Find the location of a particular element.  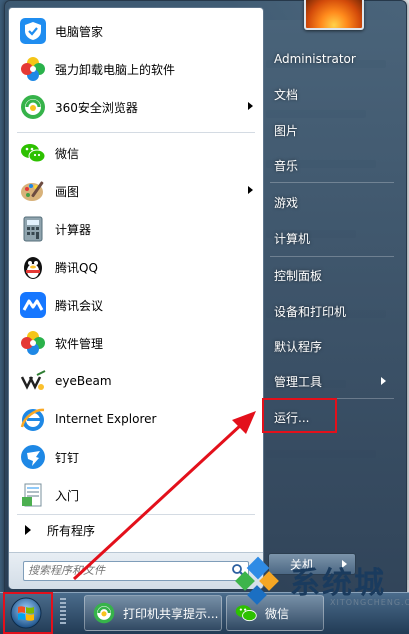

eyebeam-icon is located at coordinates (33, 381).